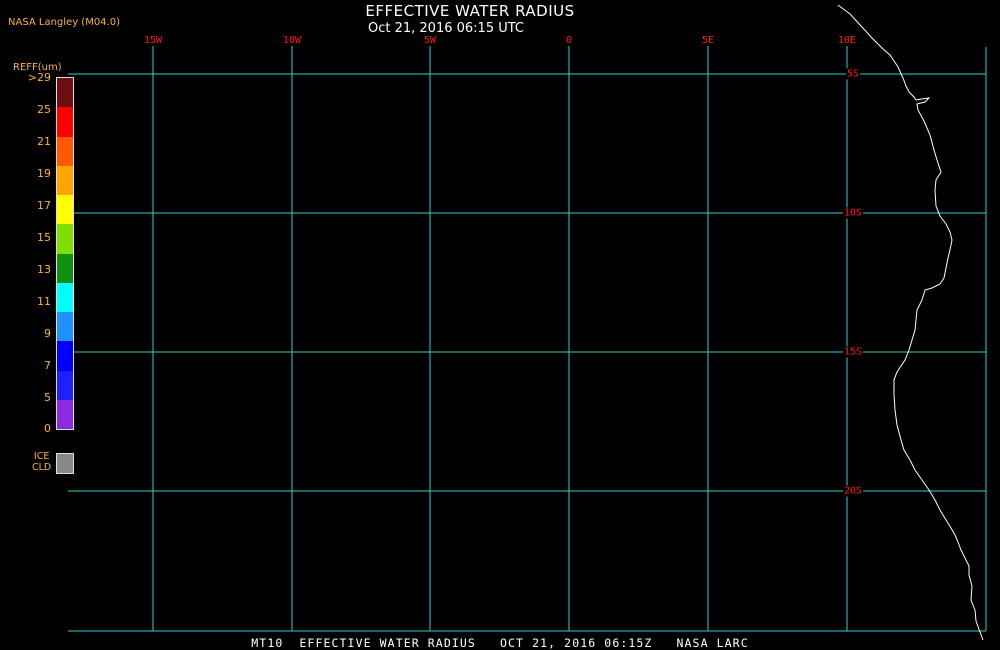 The height and width of the screenshot is (650, 1000). What do you see at coordinates (39, 77) in the screenshot?
I see `legend-tick: >29` at bounding box center [39, 77].